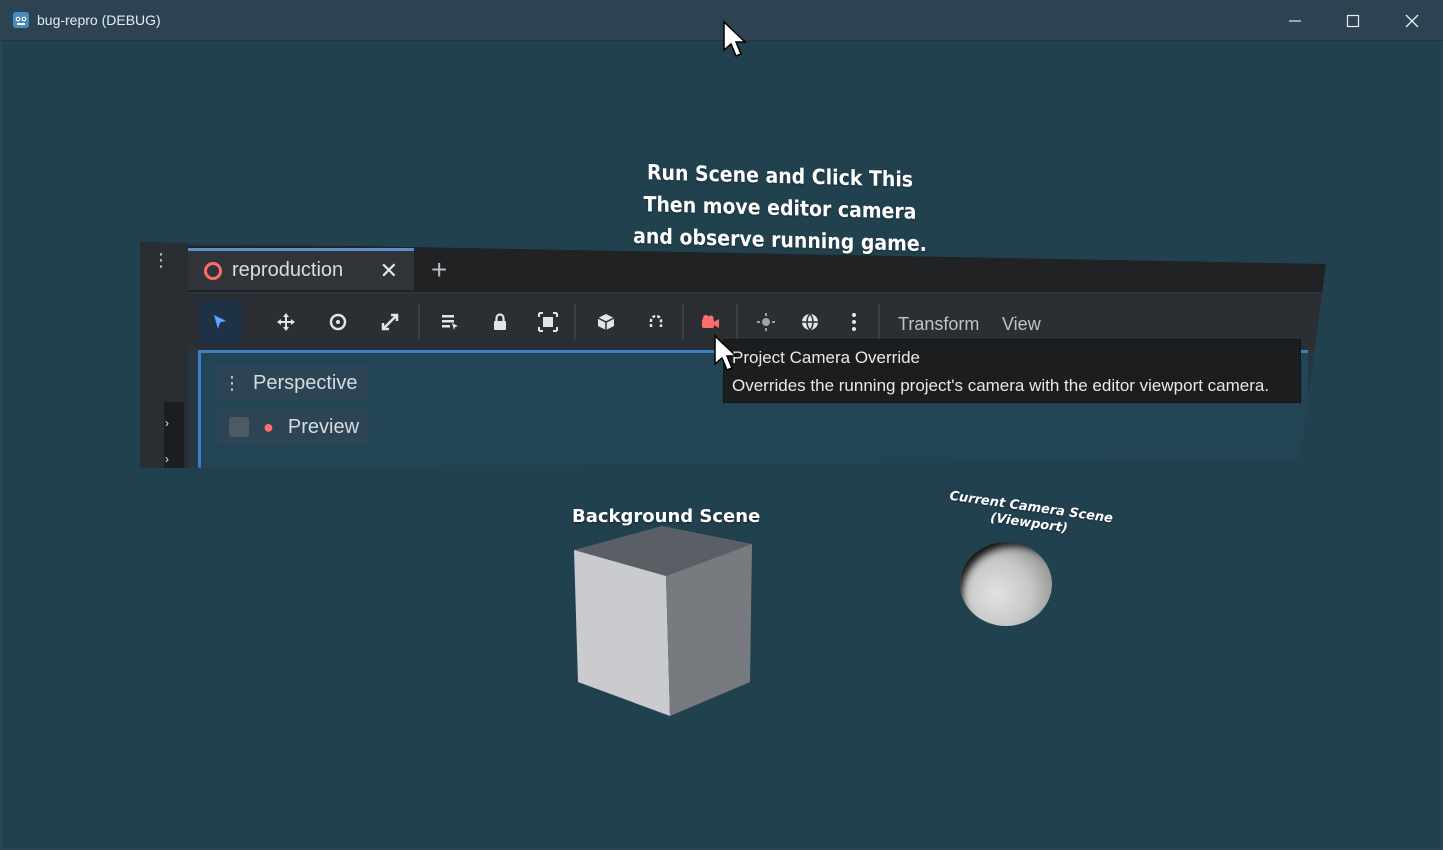 The image size is (1443, 850). Describe the element at coordinates (826, 357) in the screenshot. I see `tooltip-title: Project Camera Override` at that location.